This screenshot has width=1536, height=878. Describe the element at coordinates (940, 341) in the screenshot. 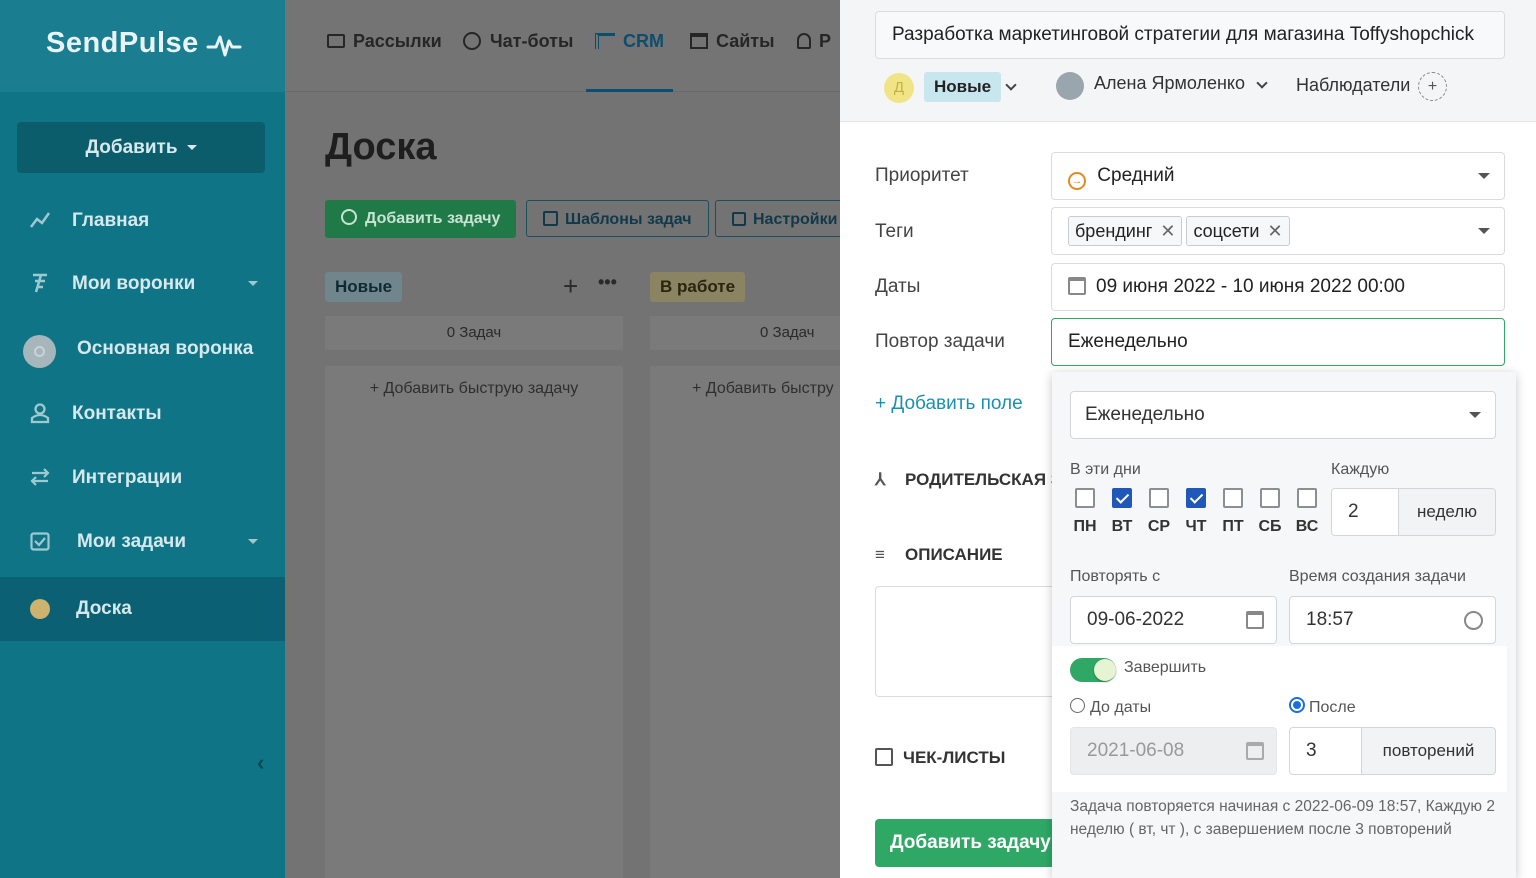

I see `repeat-label: Повтор задачи` at that location.